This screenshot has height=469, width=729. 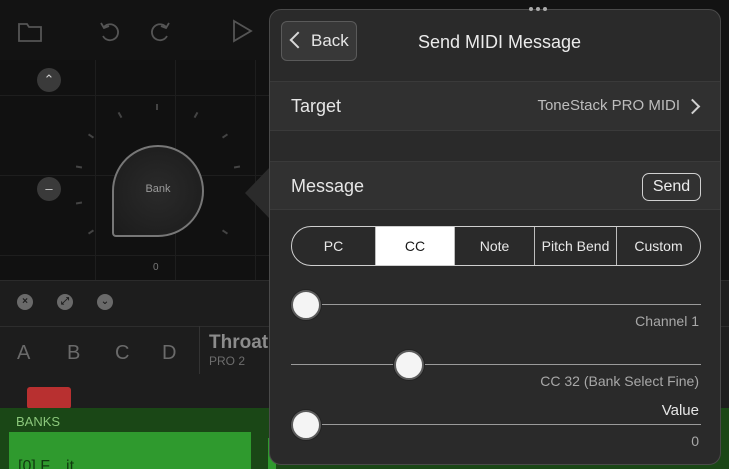 What do you see at coordinates (30, 31) in the screenshot?
I see `folder-icon` at bounding box center [30, 31].